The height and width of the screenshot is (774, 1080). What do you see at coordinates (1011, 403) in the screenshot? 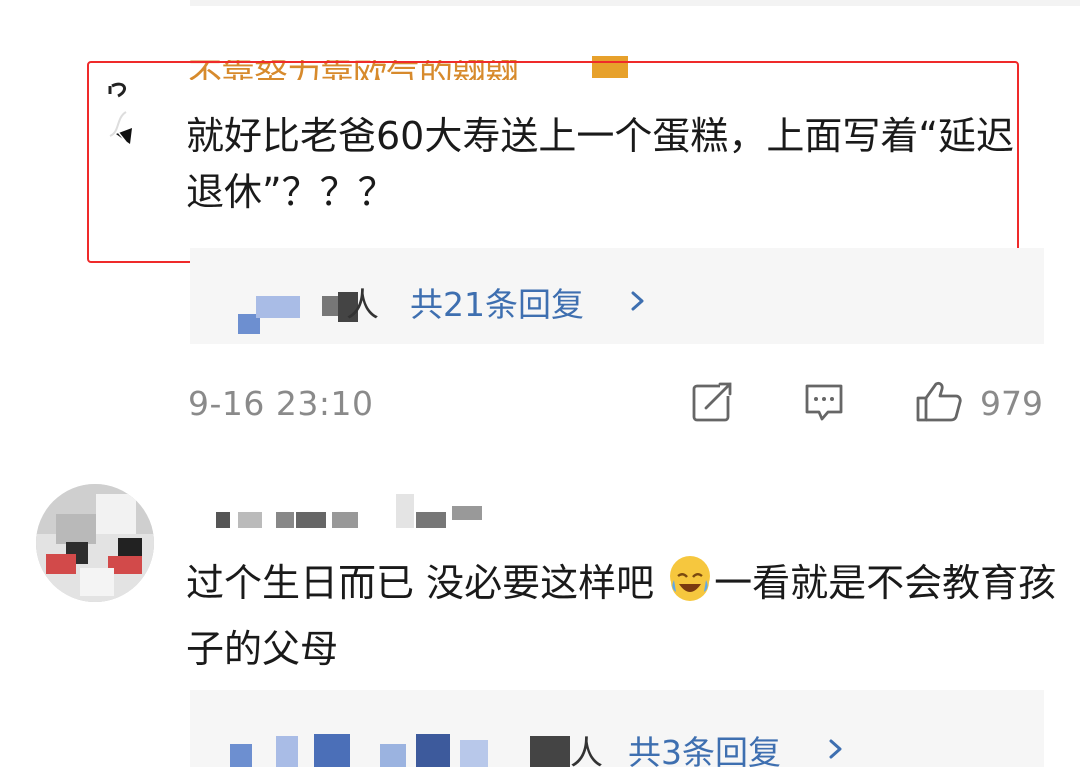
I see `like-count: 979` at bounding box center [1011, 403].